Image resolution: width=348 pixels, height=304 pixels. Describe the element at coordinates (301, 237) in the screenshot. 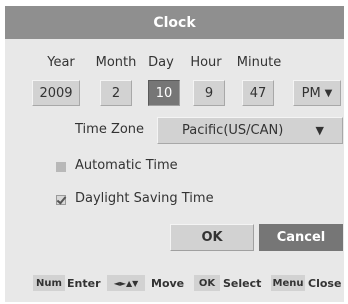

I see `cancel-button: Cancel` at that location.